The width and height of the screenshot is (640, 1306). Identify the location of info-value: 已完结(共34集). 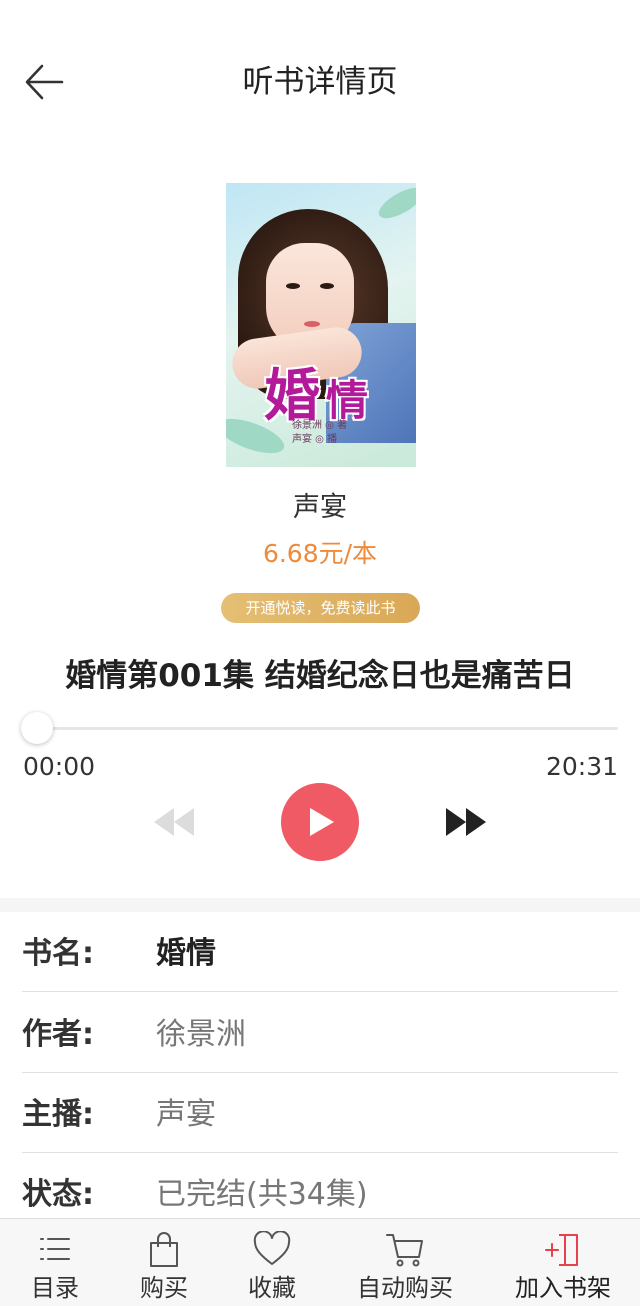
(262, 1194).